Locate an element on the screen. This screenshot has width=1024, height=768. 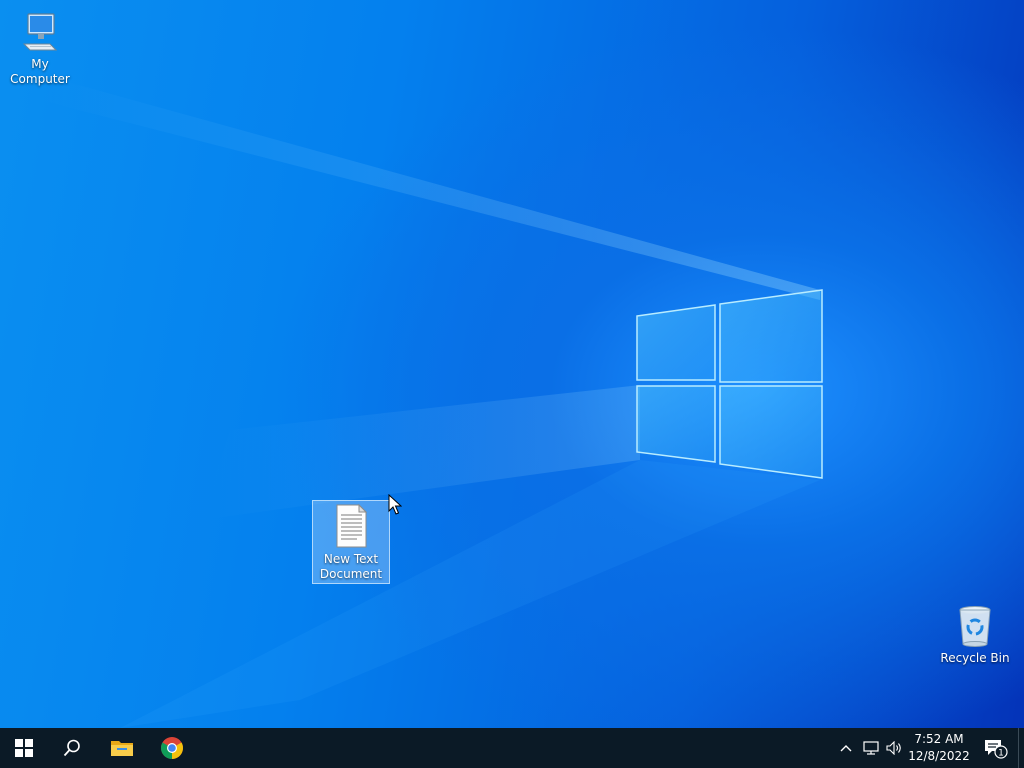
desktop-icon-my-computer: My Computer is located at coordinates (40, 48).